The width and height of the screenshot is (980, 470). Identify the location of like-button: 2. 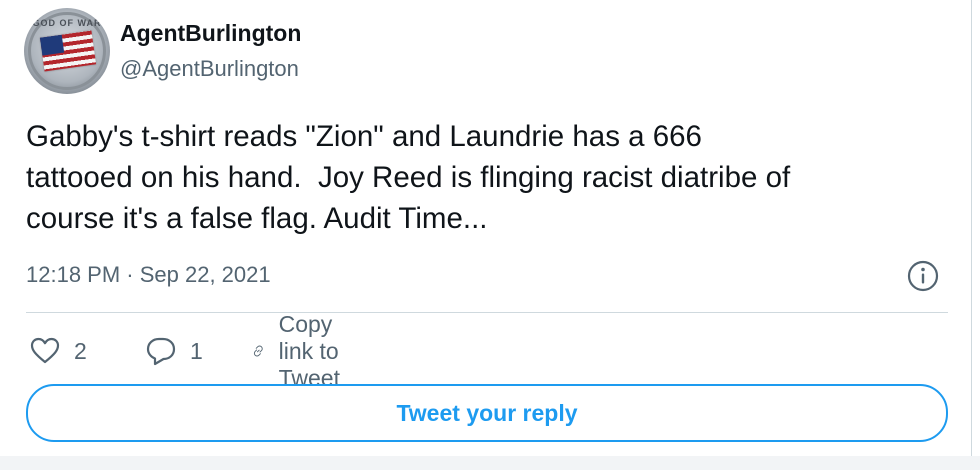
(58, 351).